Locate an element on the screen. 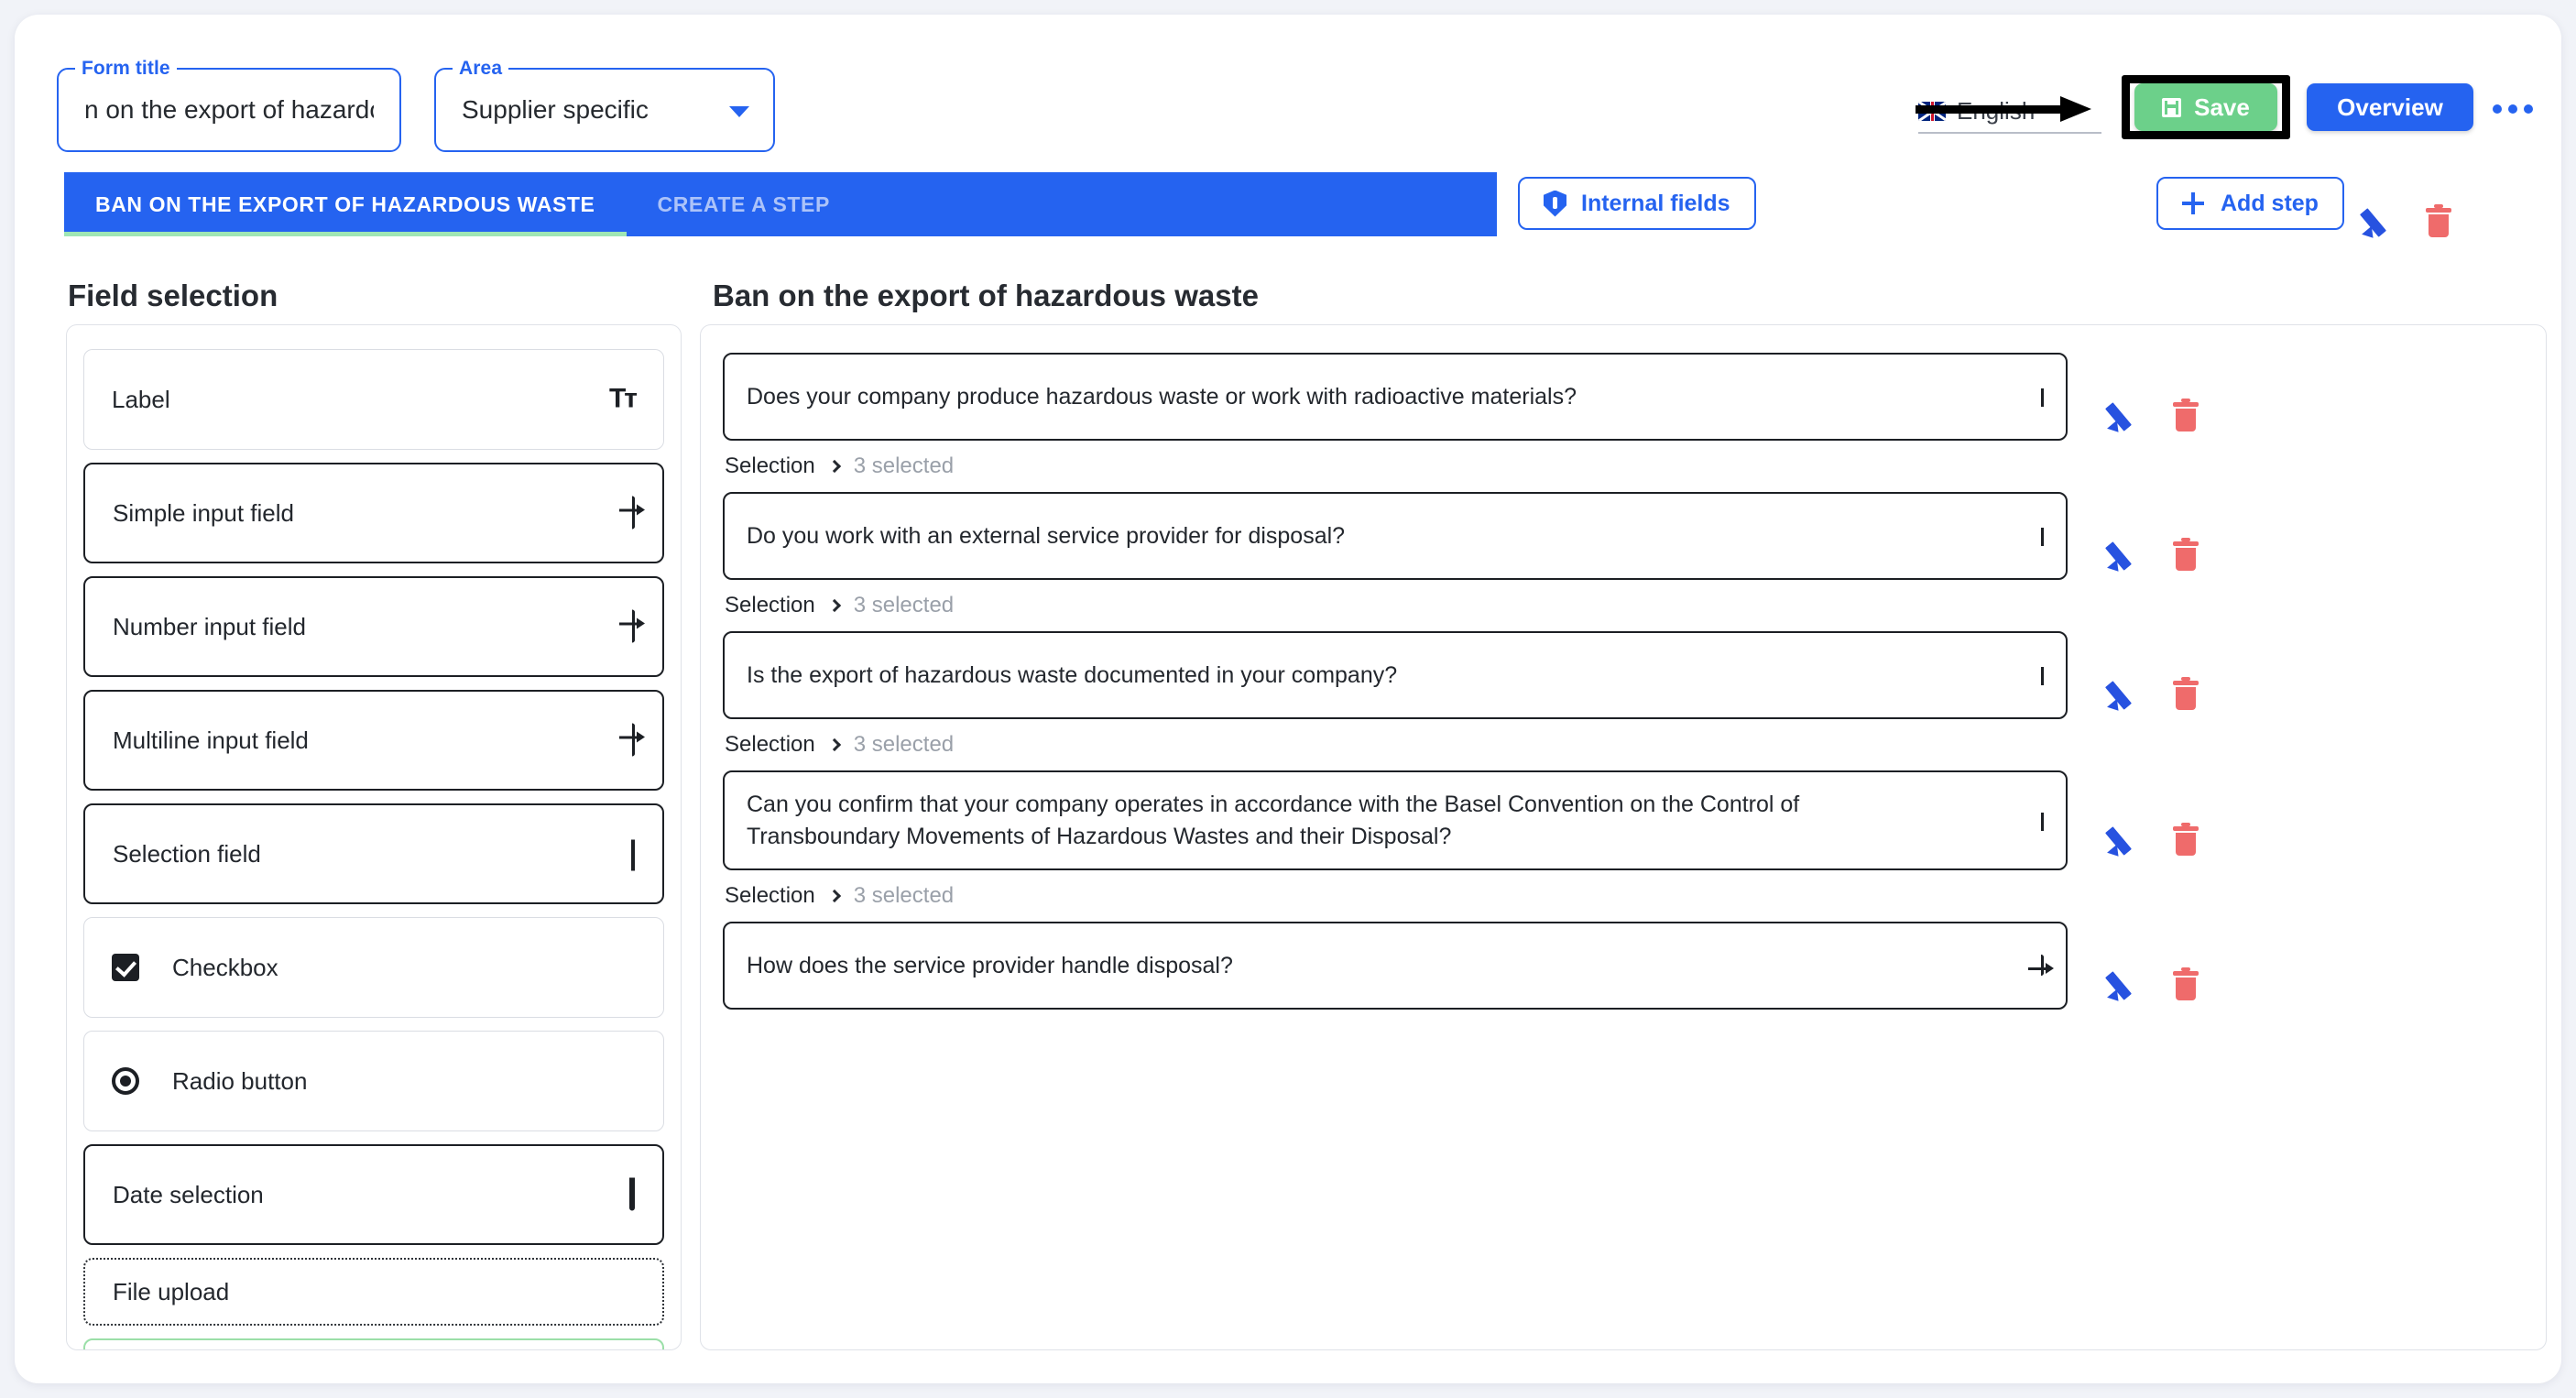 This screenshot has height=1398, width=2576. save-button: Save is located at coordinates (2206, 107).